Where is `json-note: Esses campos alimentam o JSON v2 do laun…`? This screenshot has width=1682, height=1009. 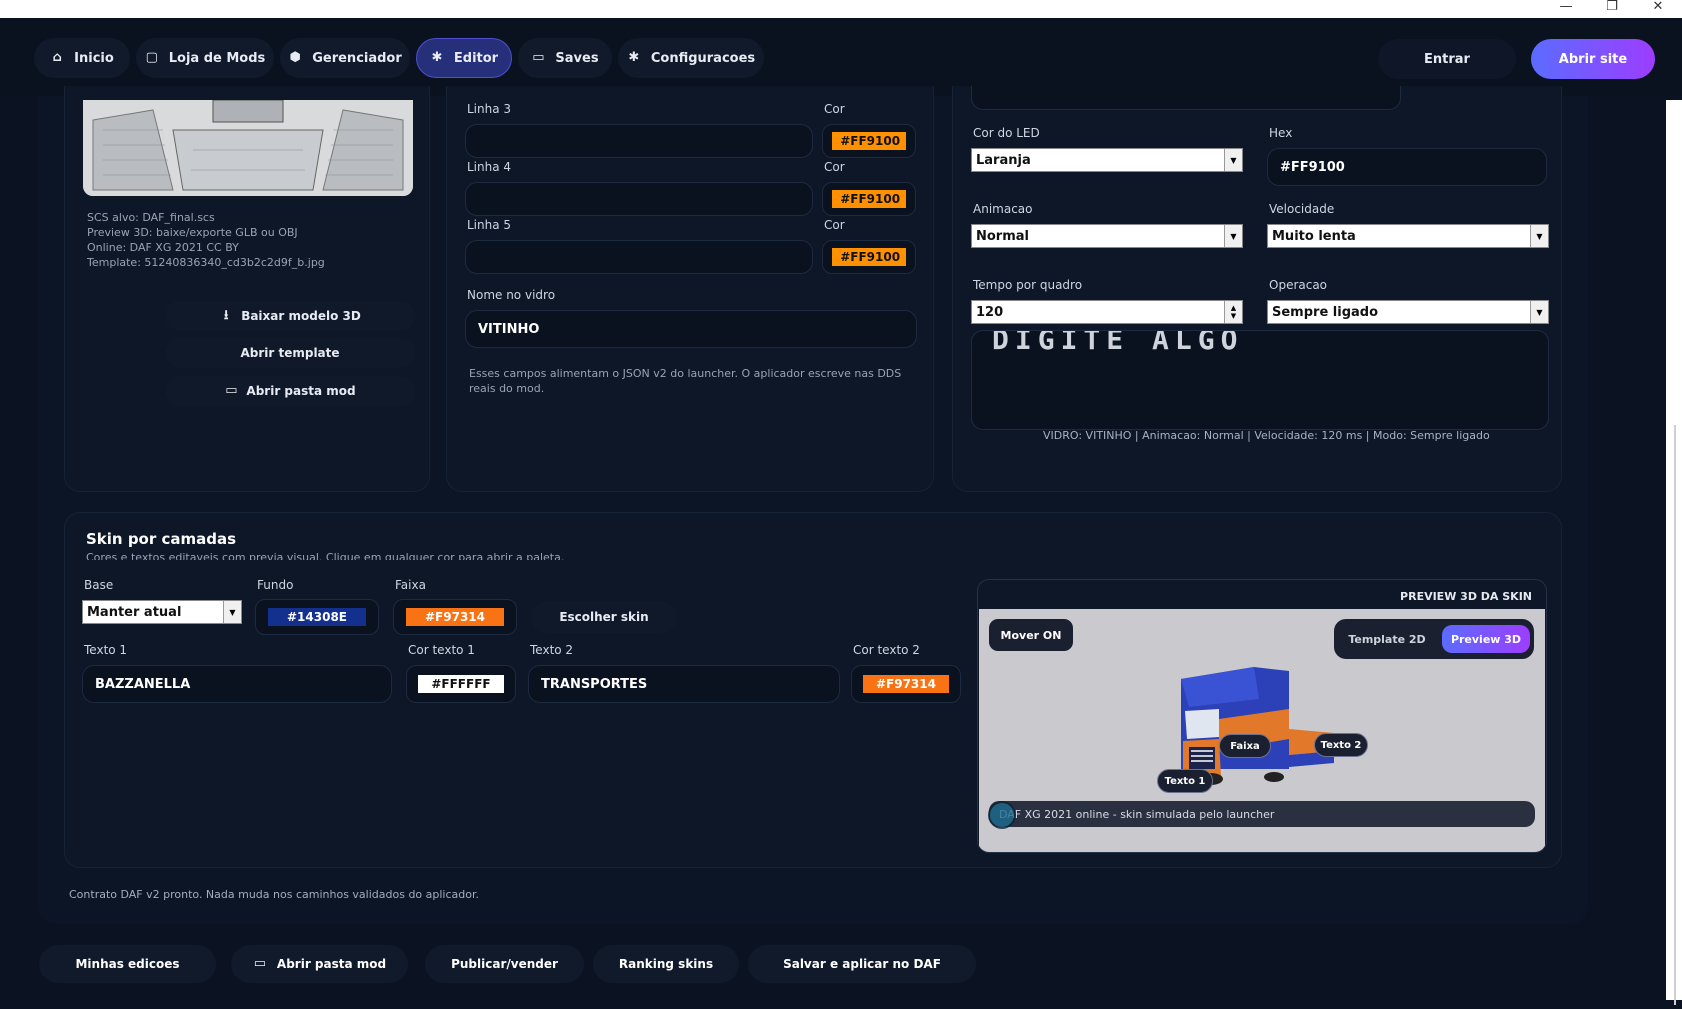
json-note: Esses campos alimentam o JSON v2 do laun… is located at coordinates (685, 381).